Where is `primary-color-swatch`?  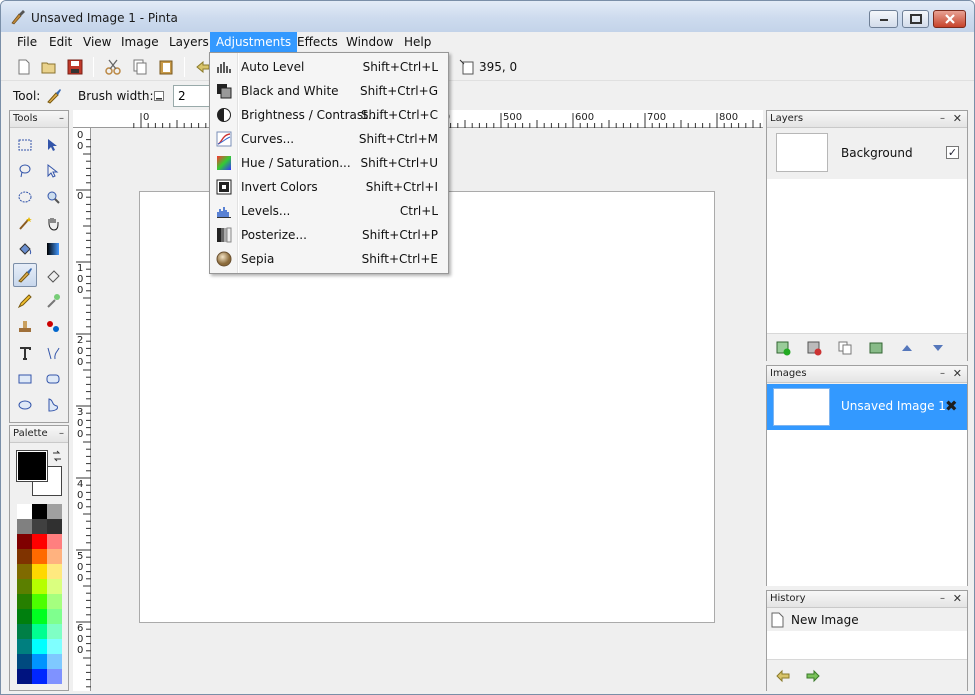
primary-color-swatch is located at coordinates (32, 466).